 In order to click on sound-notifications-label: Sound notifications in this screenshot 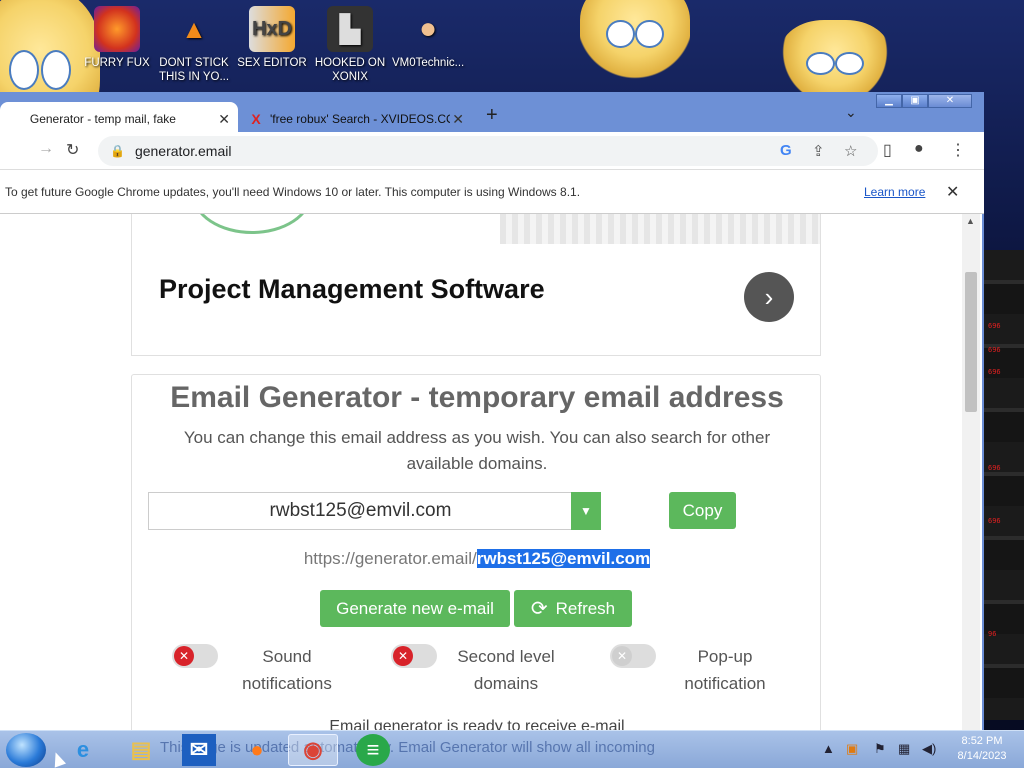, I will do `click(287, 670)`.